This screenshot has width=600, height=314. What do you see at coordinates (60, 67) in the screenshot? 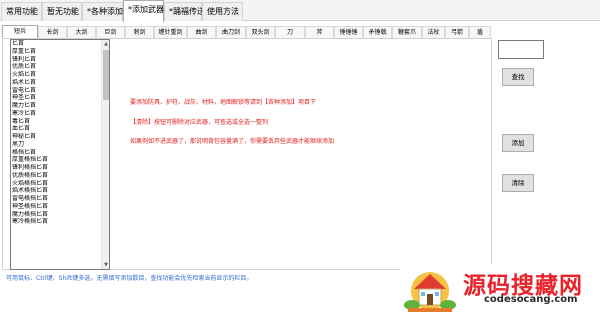
I see `list-item: 优质匕首` at bounding box center [60, 67].